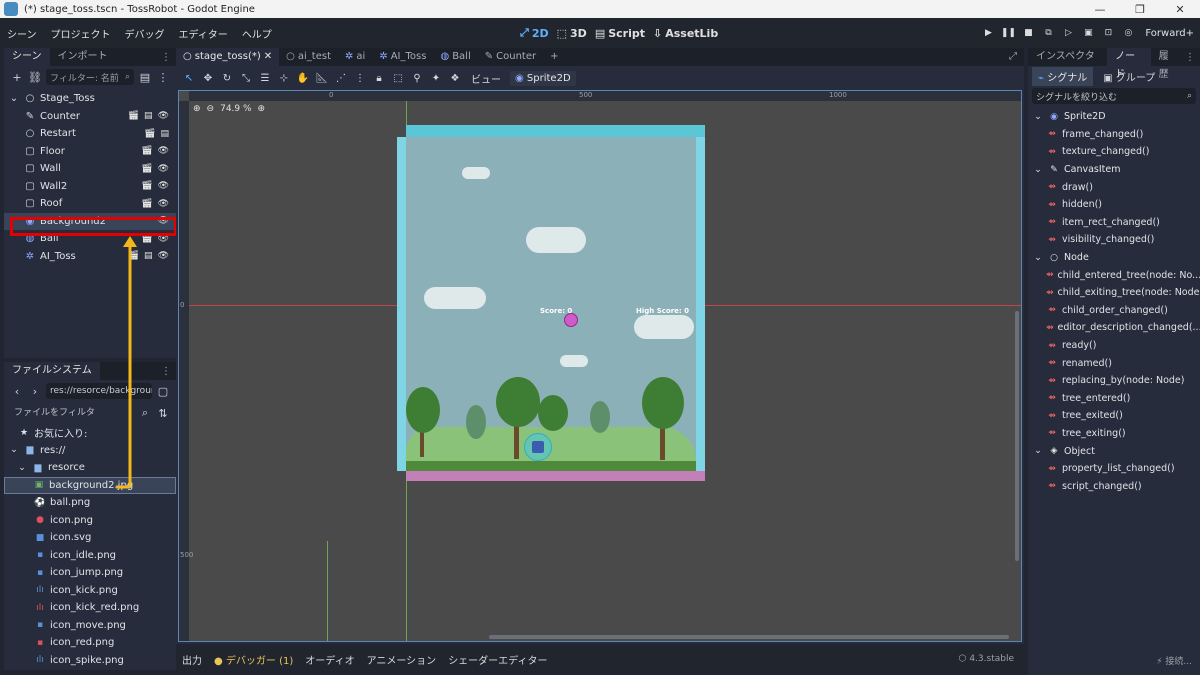 Image resolution: width=1200 pixels, height=675 pixels. Describe the element at coordinates (534, 33) in the screenshot. I see `workspace-2d: ⤢ 2D` at that location.